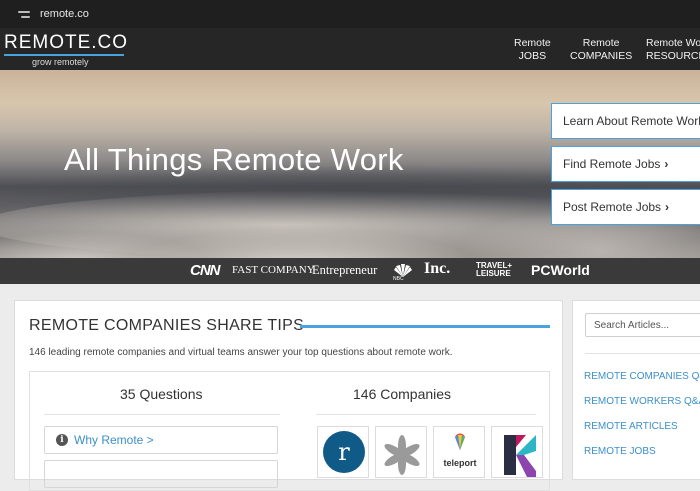 The image size is (700, 491). I want to click on questions-heading: 35 Questions, so click(161, 394).